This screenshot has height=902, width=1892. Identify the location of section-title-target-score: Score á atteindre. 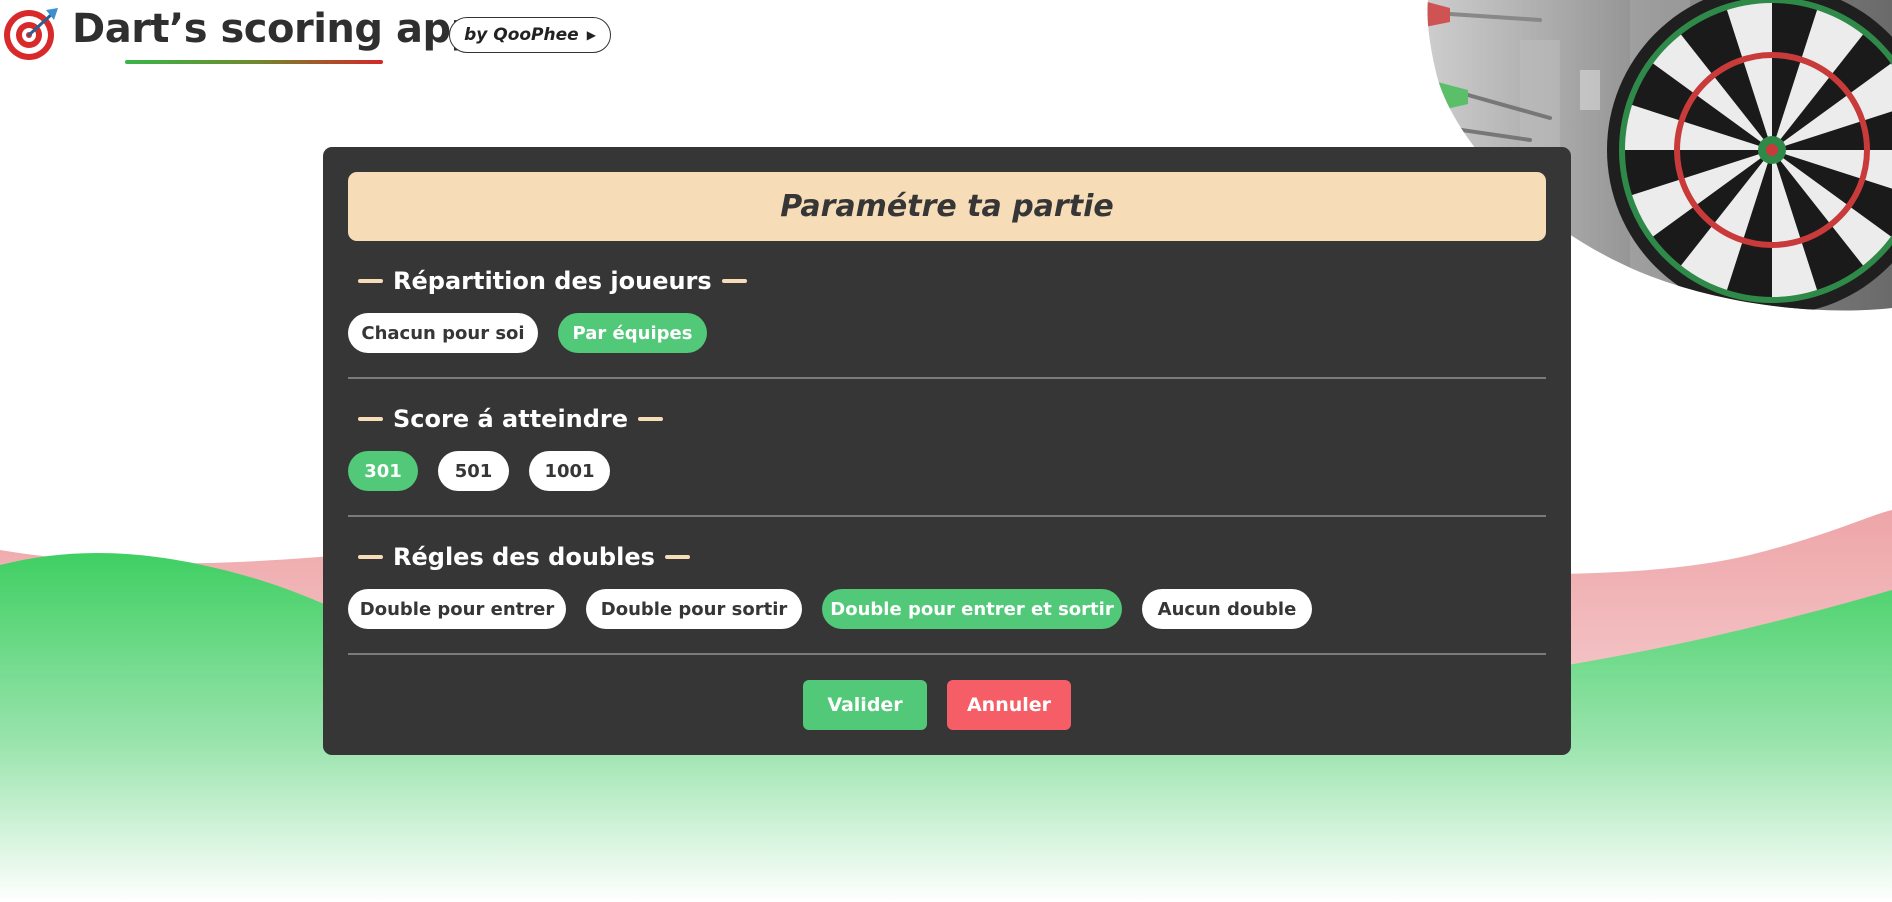
(511, 419).